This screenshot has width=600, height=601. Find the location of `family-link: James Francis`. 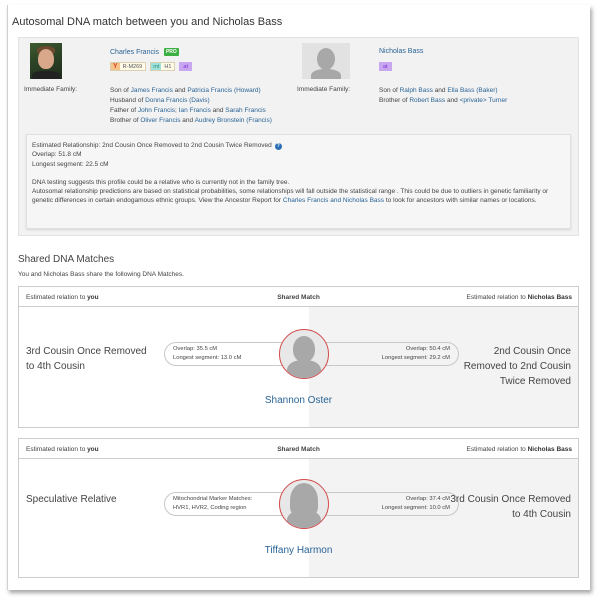

family-link: James Francis is located at coordinates (152, 90).